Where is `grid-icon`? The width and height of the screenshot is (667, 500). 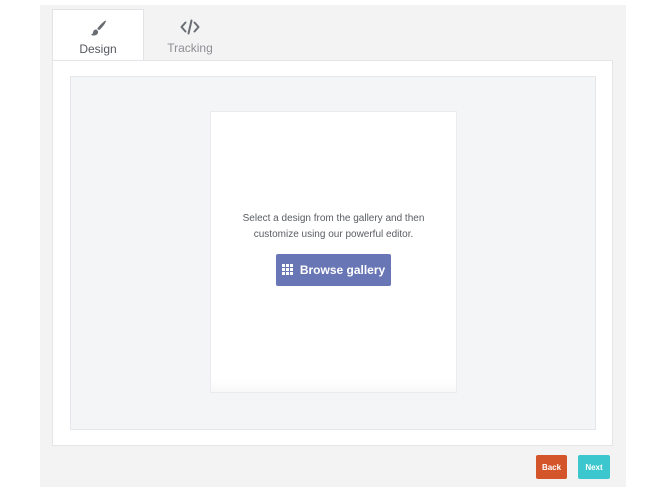
grid-icon is located at coordinates (287, 269).